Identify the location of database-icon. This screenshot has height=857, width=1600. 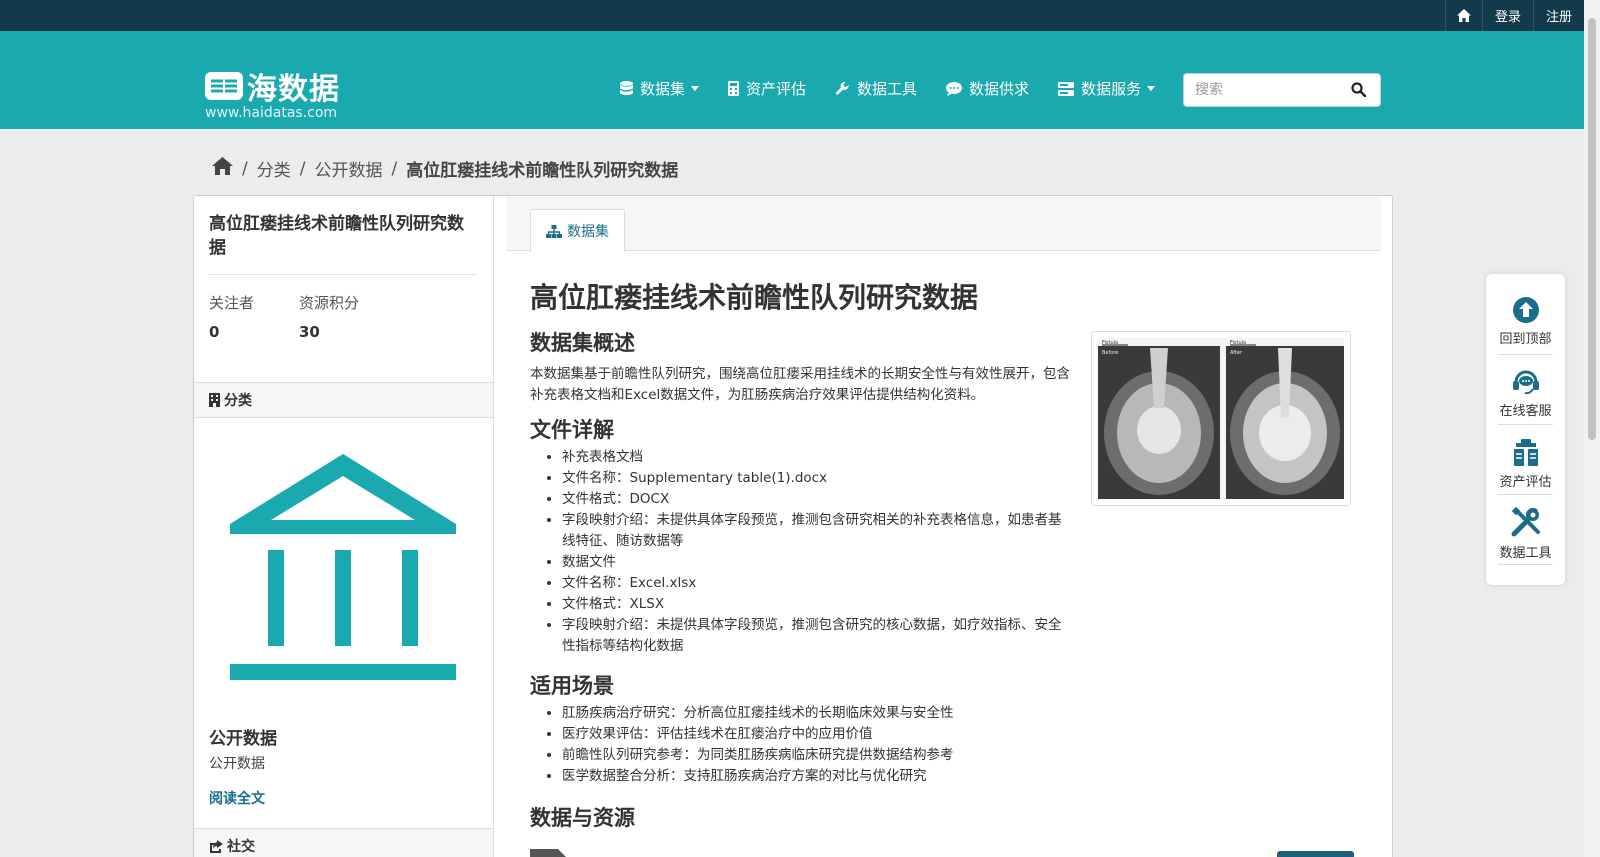
(626, 88).